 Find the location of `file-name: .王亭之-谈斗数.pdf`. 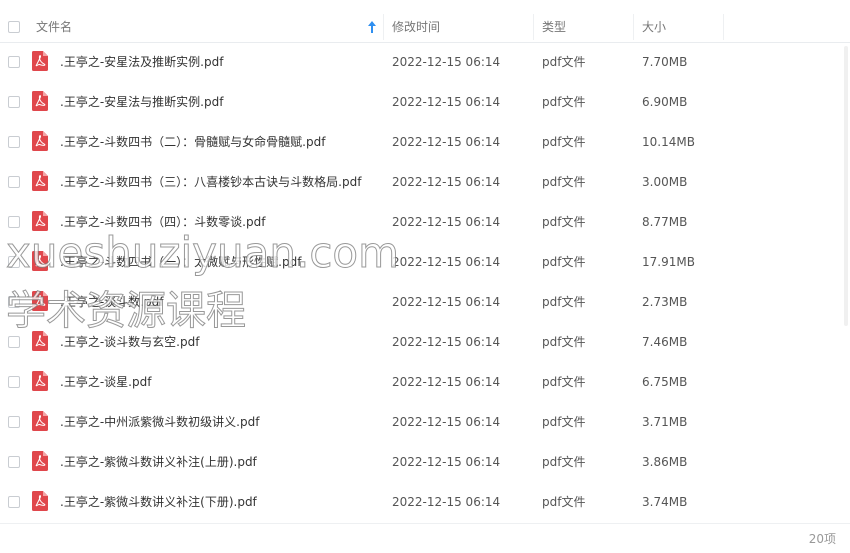

file-name: .王亭之-谈斗数.pdf is located at coordinates (111, 302).